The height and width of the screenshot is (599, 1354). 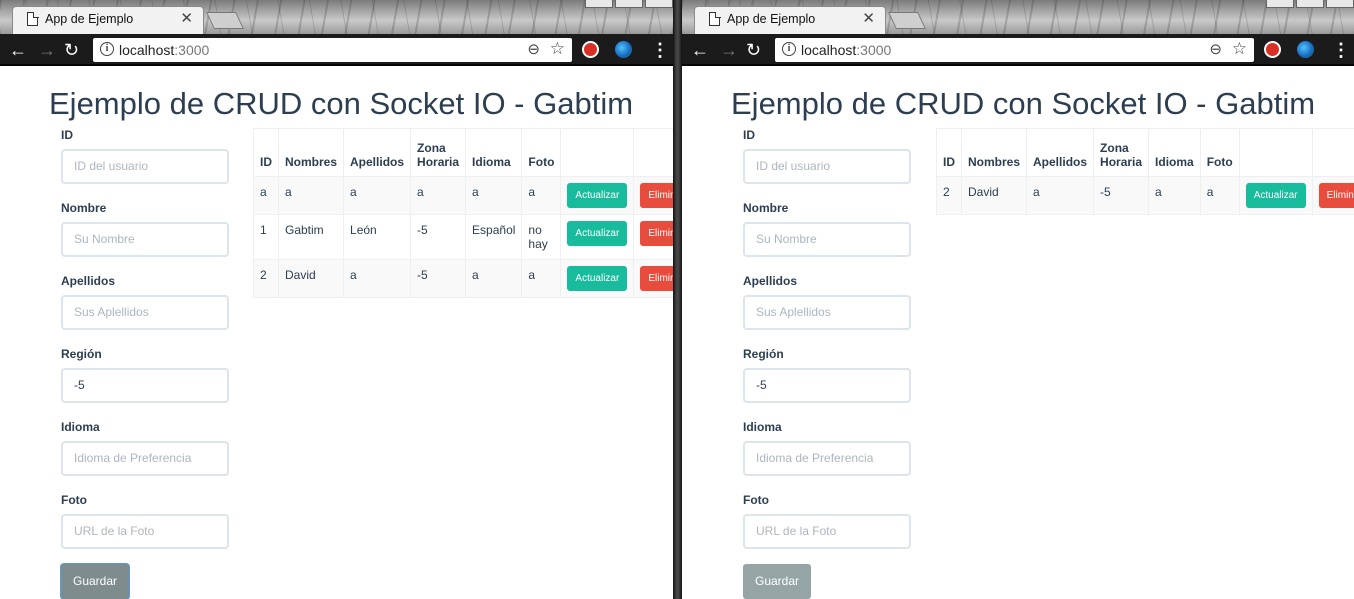 What do you see at coordinates (266, 195) in the screenshot?
I see `cell-id: a` at bounding box center [266, 195].